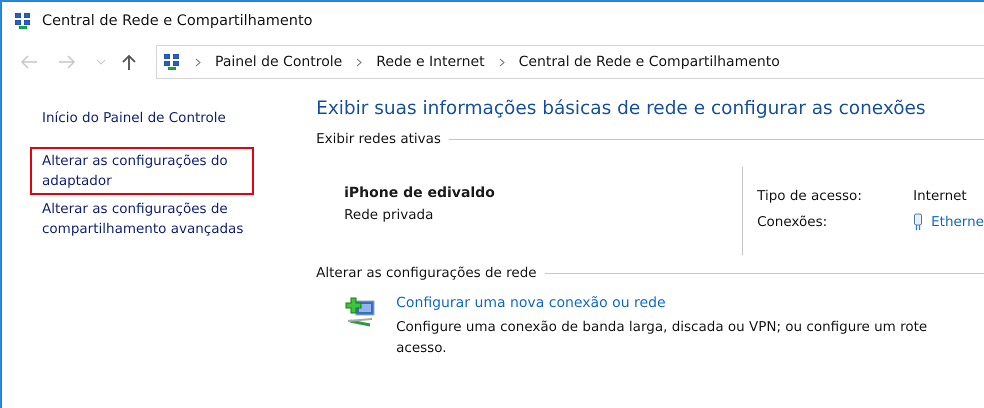 This screenshot has height=408, width=984. Describe the element at coordinates (420, 193) in the screenshot. I see `network-name: iPhone de edivaldo` at that location.